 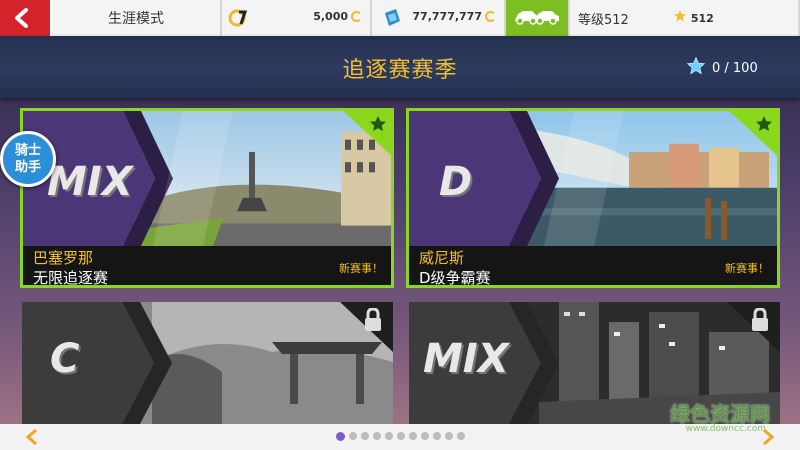 What do you see at coordinates (735, 68) in the screenshot?
I see `star-progress-text: 0 / 100` at bounding box center [735, 68].